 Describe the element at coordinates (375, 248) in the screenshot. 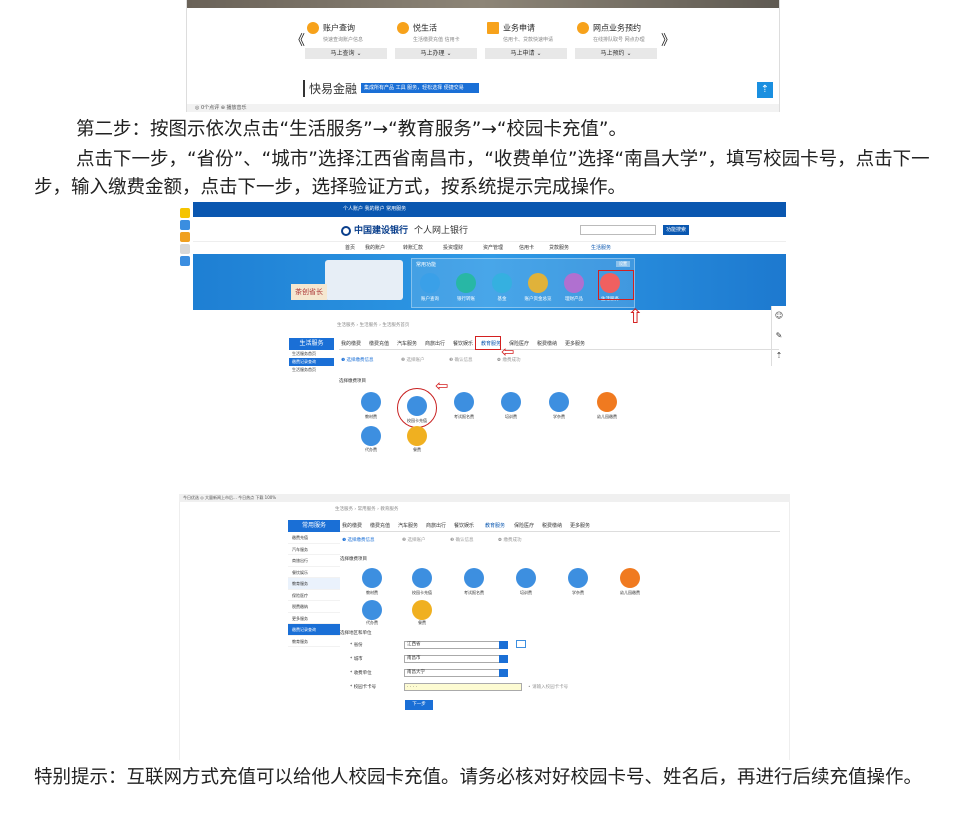

I see `menu-my-account: 我的账户` at that location.